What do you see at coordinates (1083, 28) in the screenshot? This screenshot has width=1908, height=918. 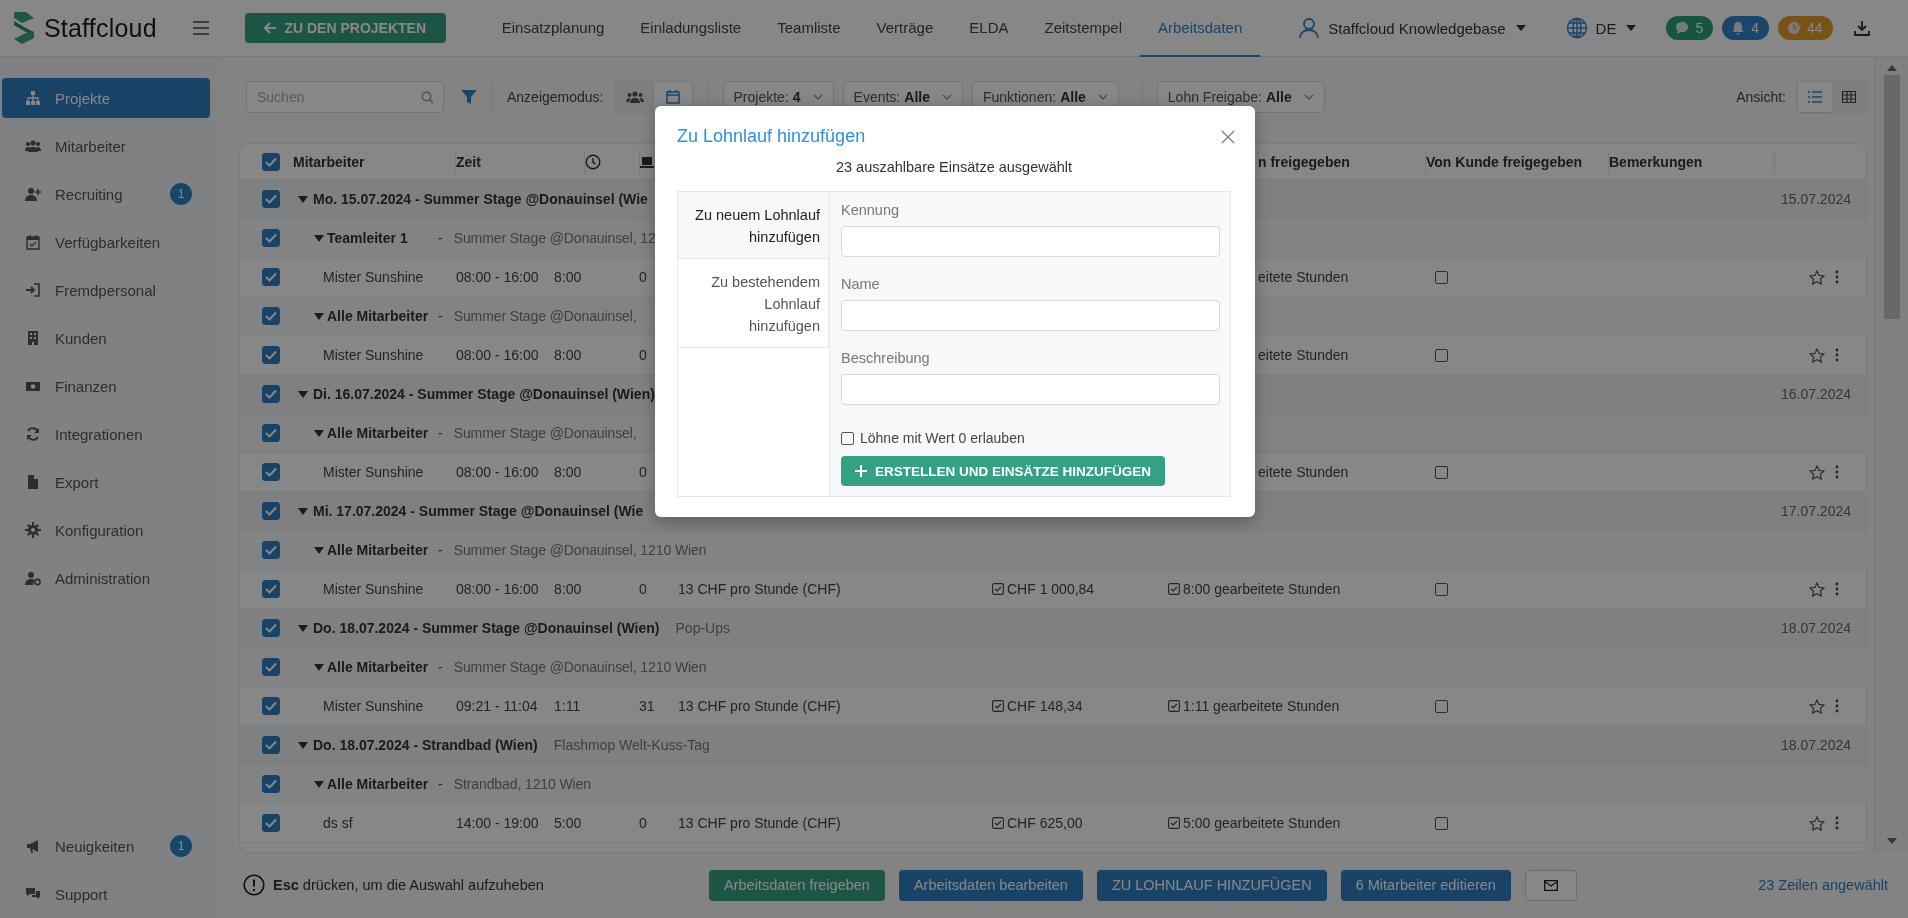 I see `nav-tab: Zeitstempel` at bounding box center [1083, 28].